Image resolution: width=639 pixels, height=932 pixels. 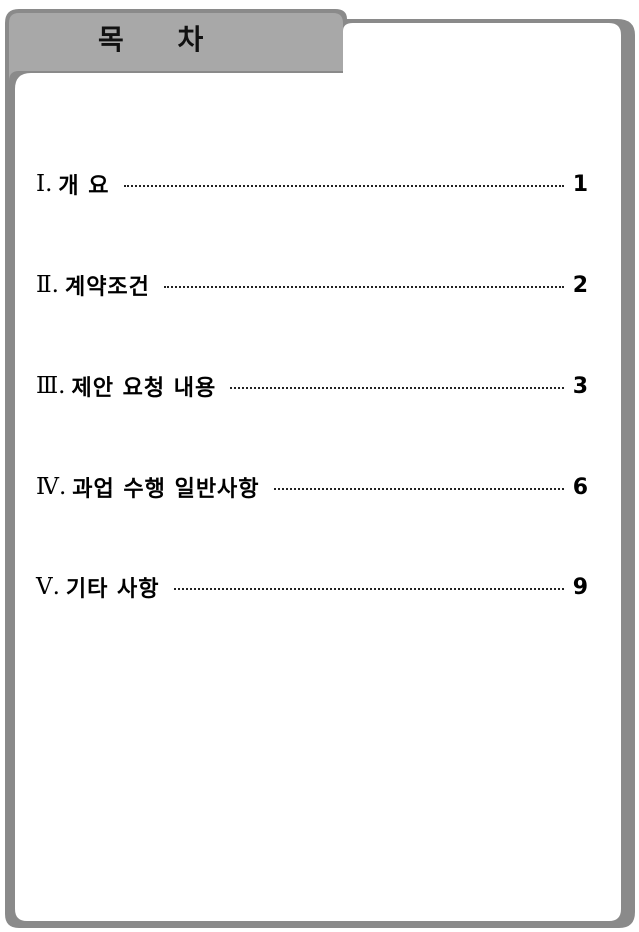 What do you see at coordinates (112, 589) in the screenshot?
I see `toc-item-title: 기타 사항` at bounding box center [112, 589].